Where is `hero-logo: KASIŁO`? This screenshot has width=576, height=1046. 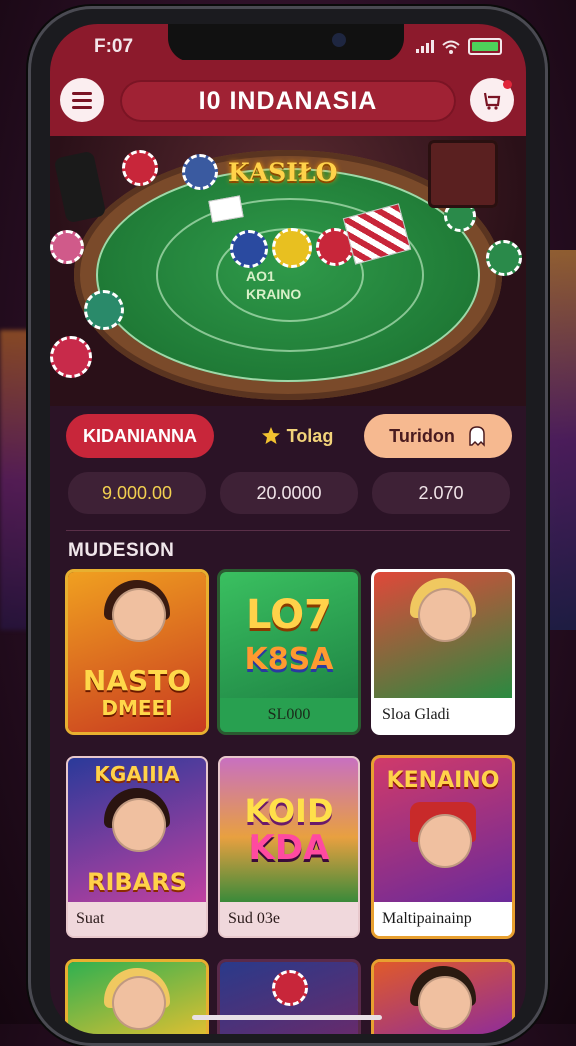
hero-logo: KASIŁO is located at coordinates (283, 172).